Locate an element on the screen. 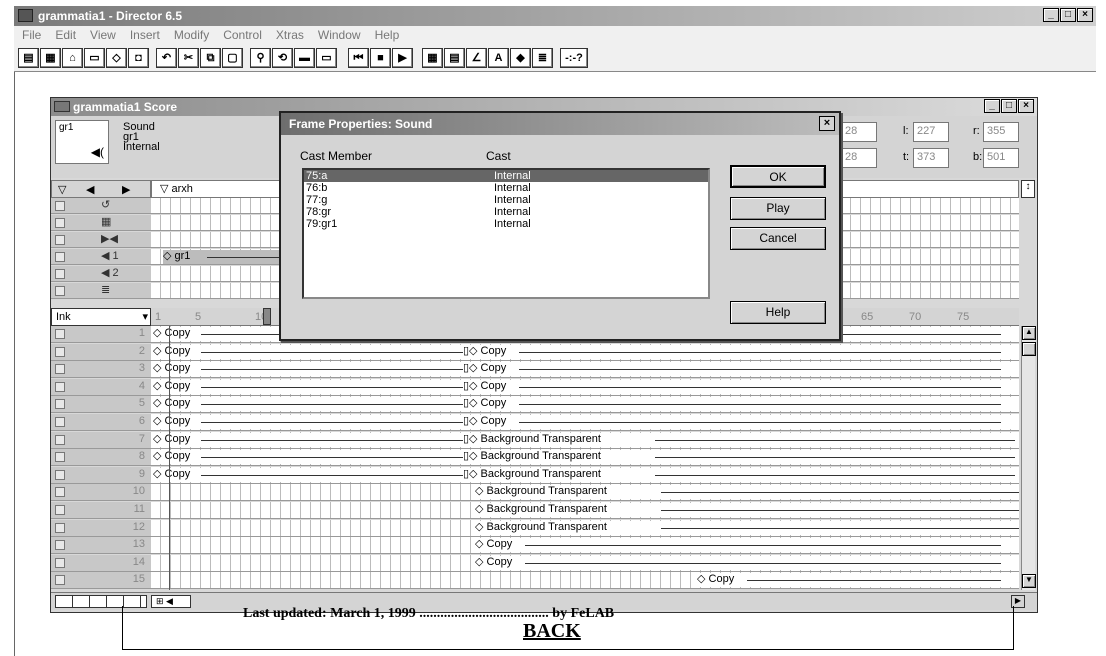 Image resolution: width=1106 pixels, height=656 pixels. special-channel-sound-2: ◀ 2 is located at coordinates (101, 274).